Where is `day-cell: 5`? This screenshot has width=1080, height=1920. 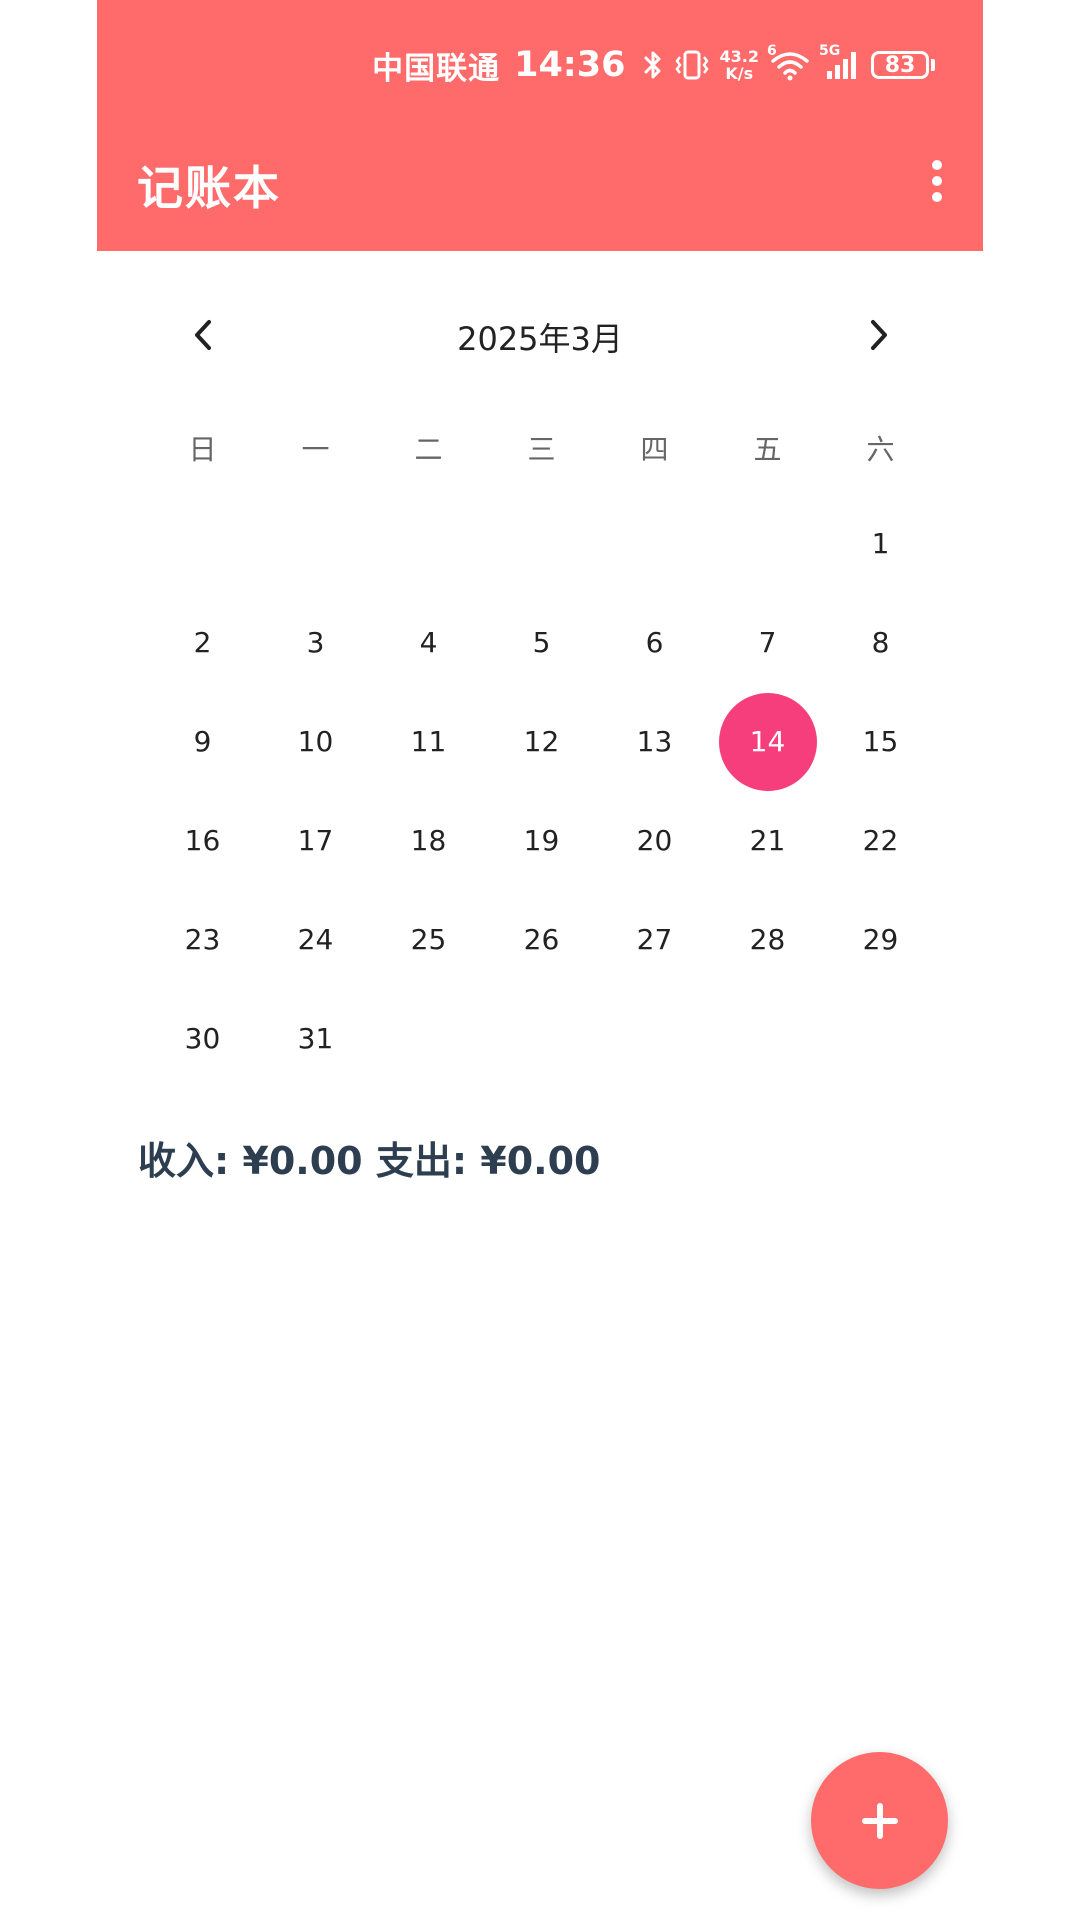
day-cell: 5 is located at coordinates (541, 642).